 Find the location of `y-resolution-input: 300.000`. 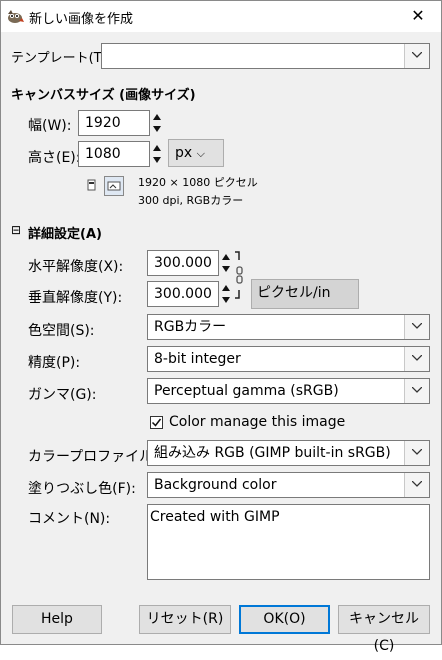

y-resolution-input: 300.000 is located at coordinates (183, 294).